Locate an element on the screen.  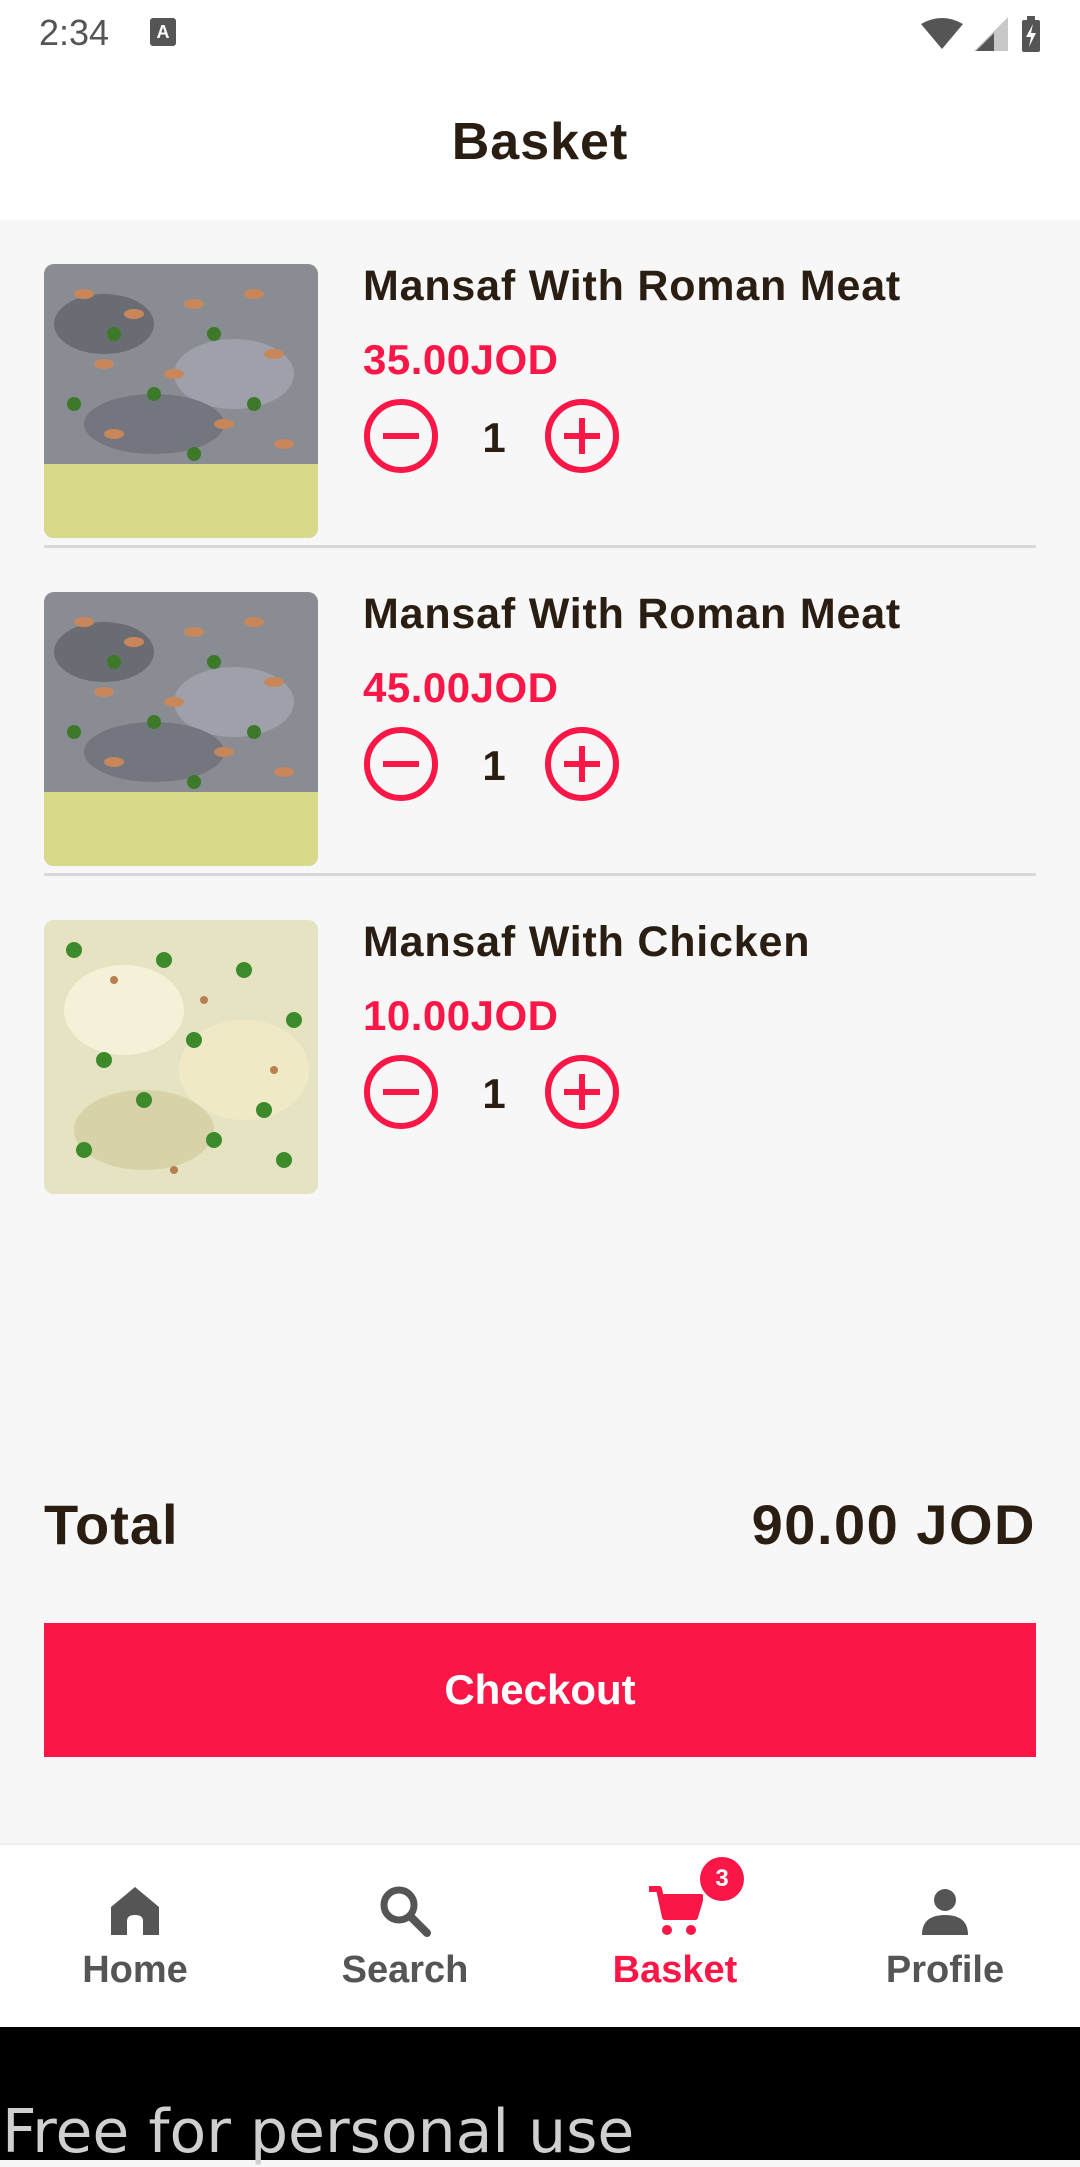
battery-icon is located at coordinates (1031, 34).